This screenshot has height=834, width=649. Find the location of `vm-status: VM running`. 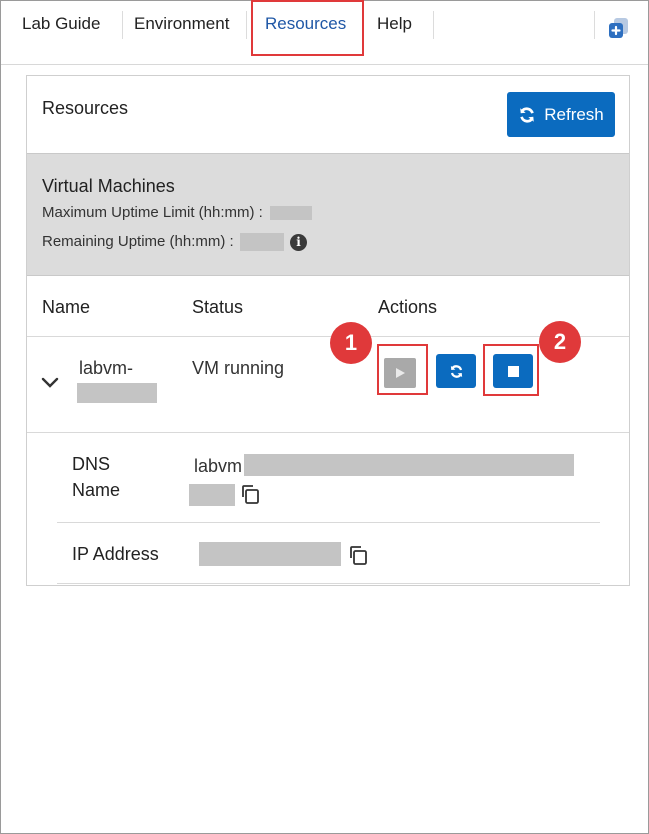

vm-status: VM running is located at coordinates (238, 368).